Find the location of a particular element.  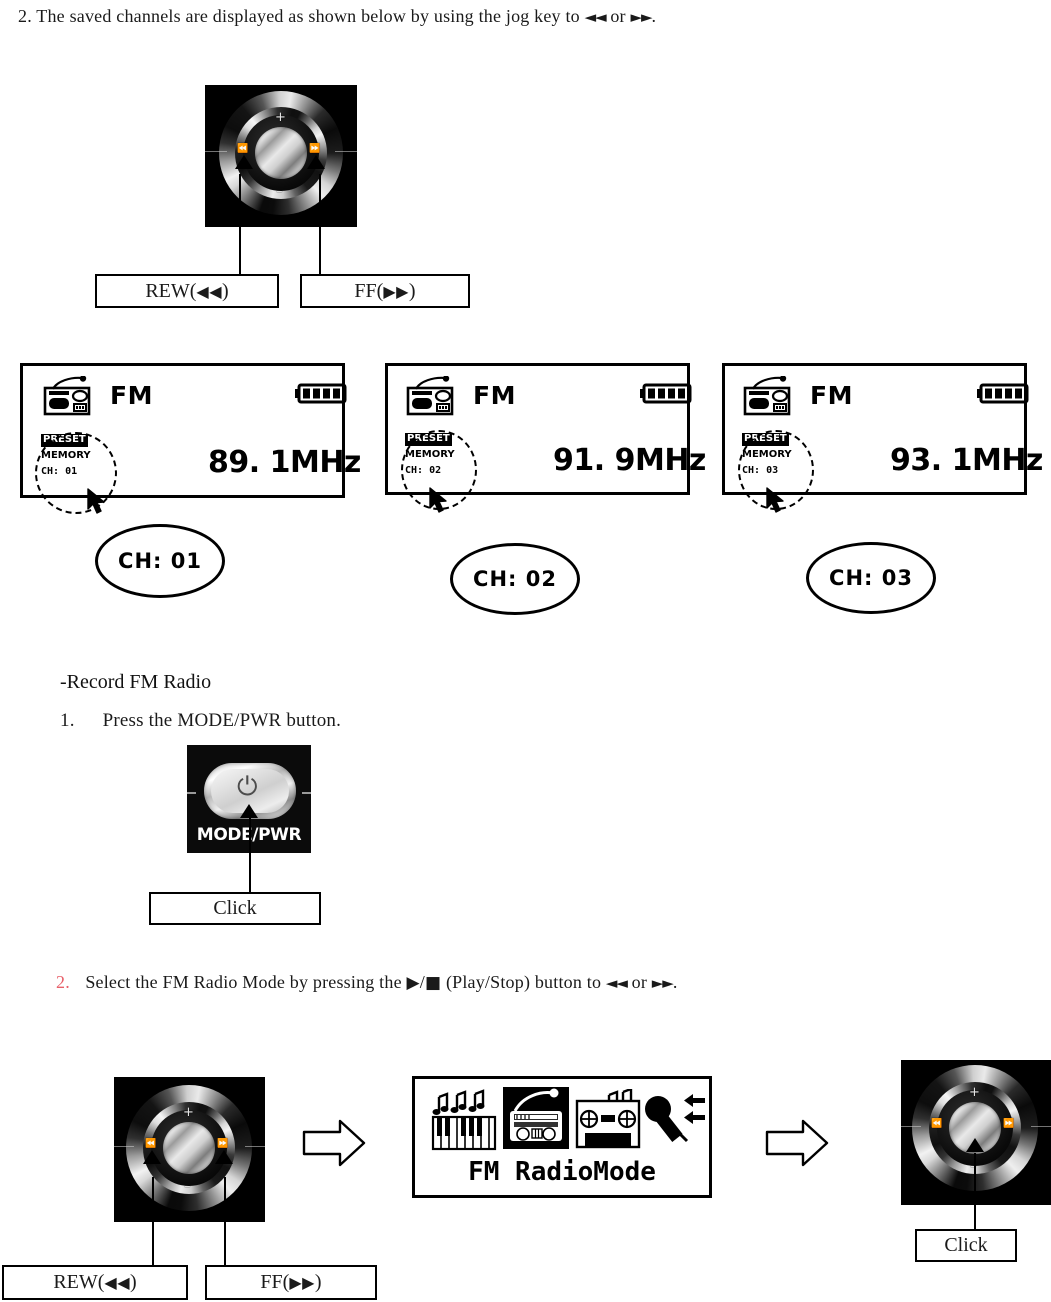

lcd-mode-label-3: FM is located at coordinates (831, 395).